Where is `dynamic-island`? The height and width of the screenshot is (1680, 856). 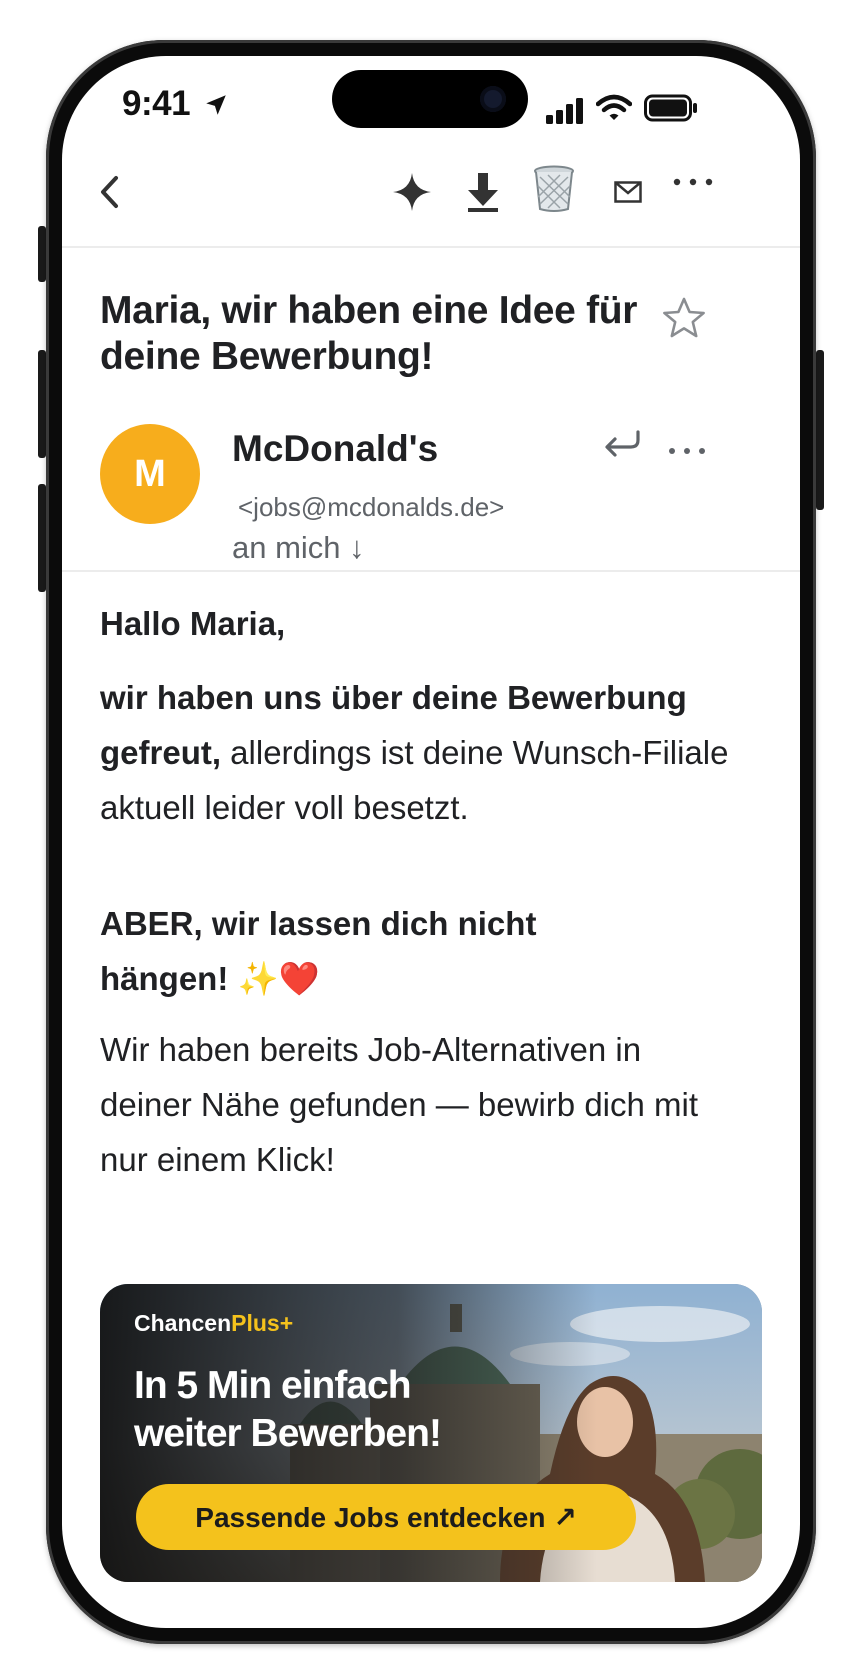 dynamic-island is located at coordinates (430, 99).